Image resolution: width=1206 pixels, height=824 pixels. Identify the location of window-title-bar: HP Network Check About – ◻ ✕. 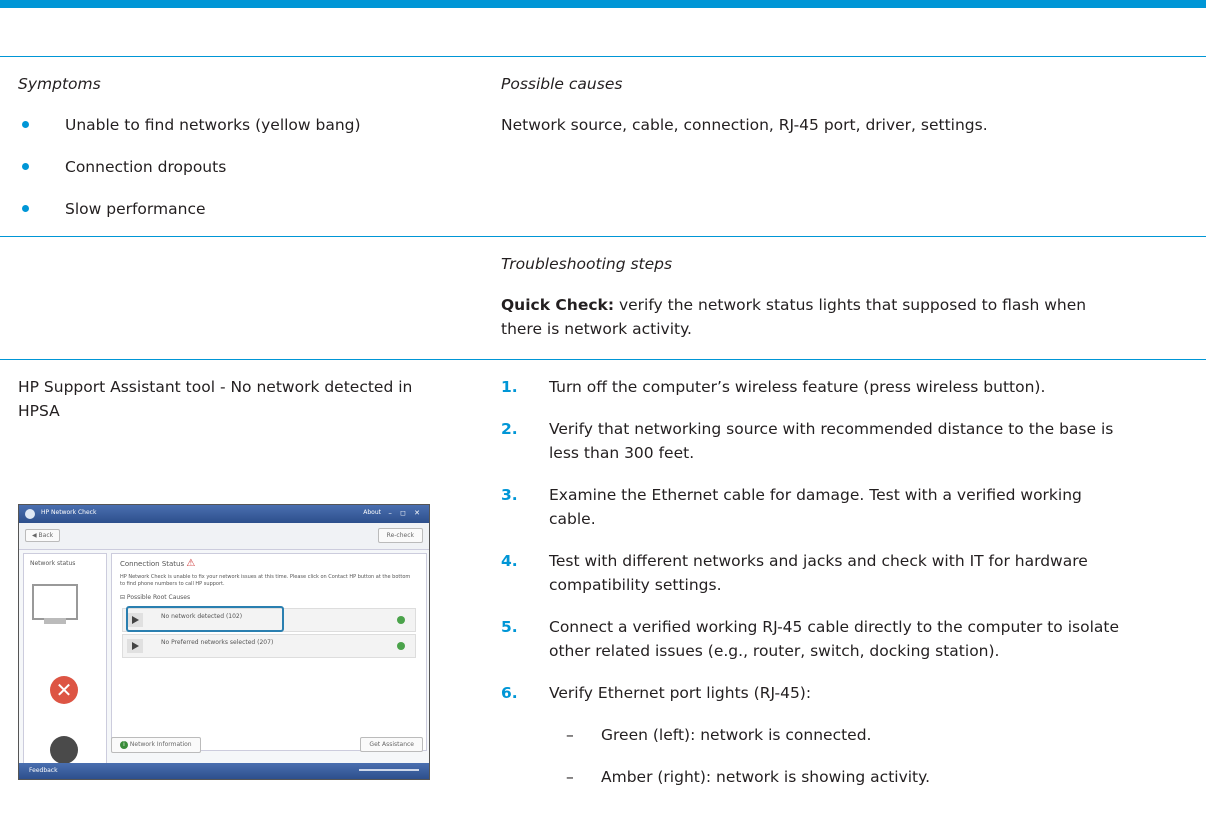
(224, 514).